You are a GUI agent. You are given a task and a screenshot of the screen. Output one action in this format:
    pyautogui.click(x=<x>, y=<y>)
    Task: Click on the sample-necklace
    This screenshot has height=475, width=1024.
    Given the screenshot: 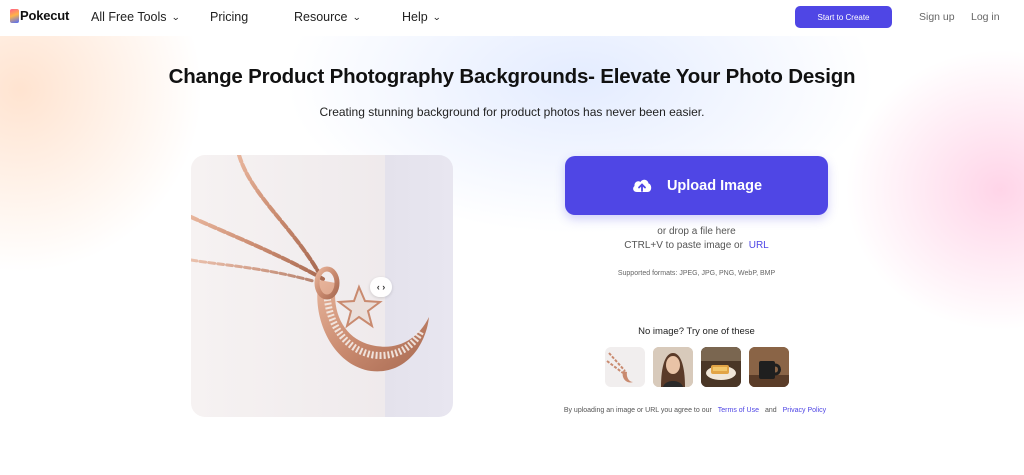 What is the action you would take?
    pyautogui.click(x=625, y=367)
    